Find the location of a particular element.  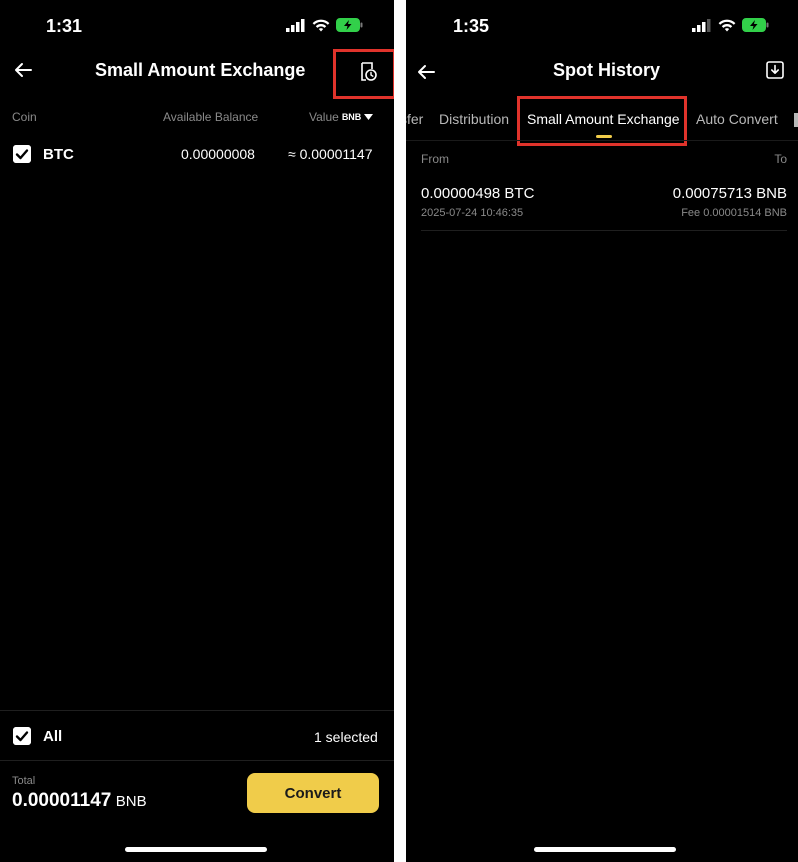

record-datetime: 2025-07-24 10:46:35 is located at coordinates (472, 213).